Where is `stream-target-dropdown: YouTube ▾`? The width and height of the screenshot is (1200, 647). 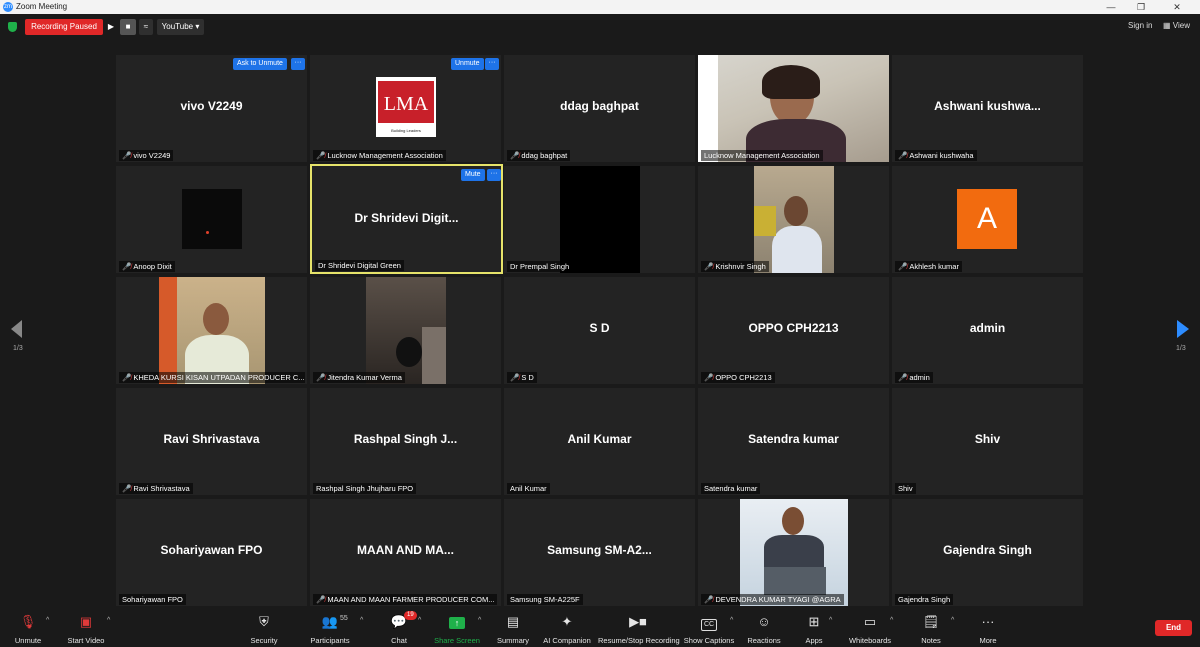 stream-target-dropdown: YouTube ▾ is located at coordinates (180, 27).